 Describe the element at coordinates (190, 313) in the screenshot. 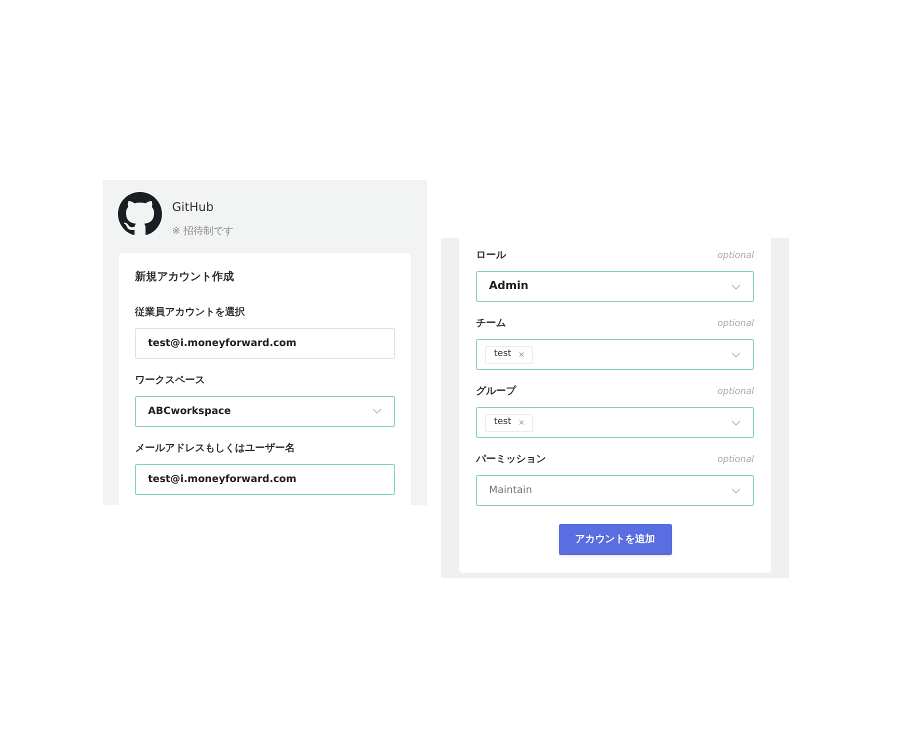

I see `field-label: 従業員アカウントを選択` at that location.